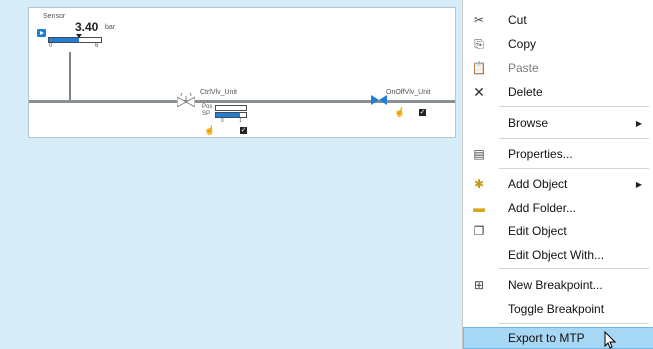  Describe the element at coordinates (479, 20) in the screenshot. I see `scissors-icon: ✂` at that location.